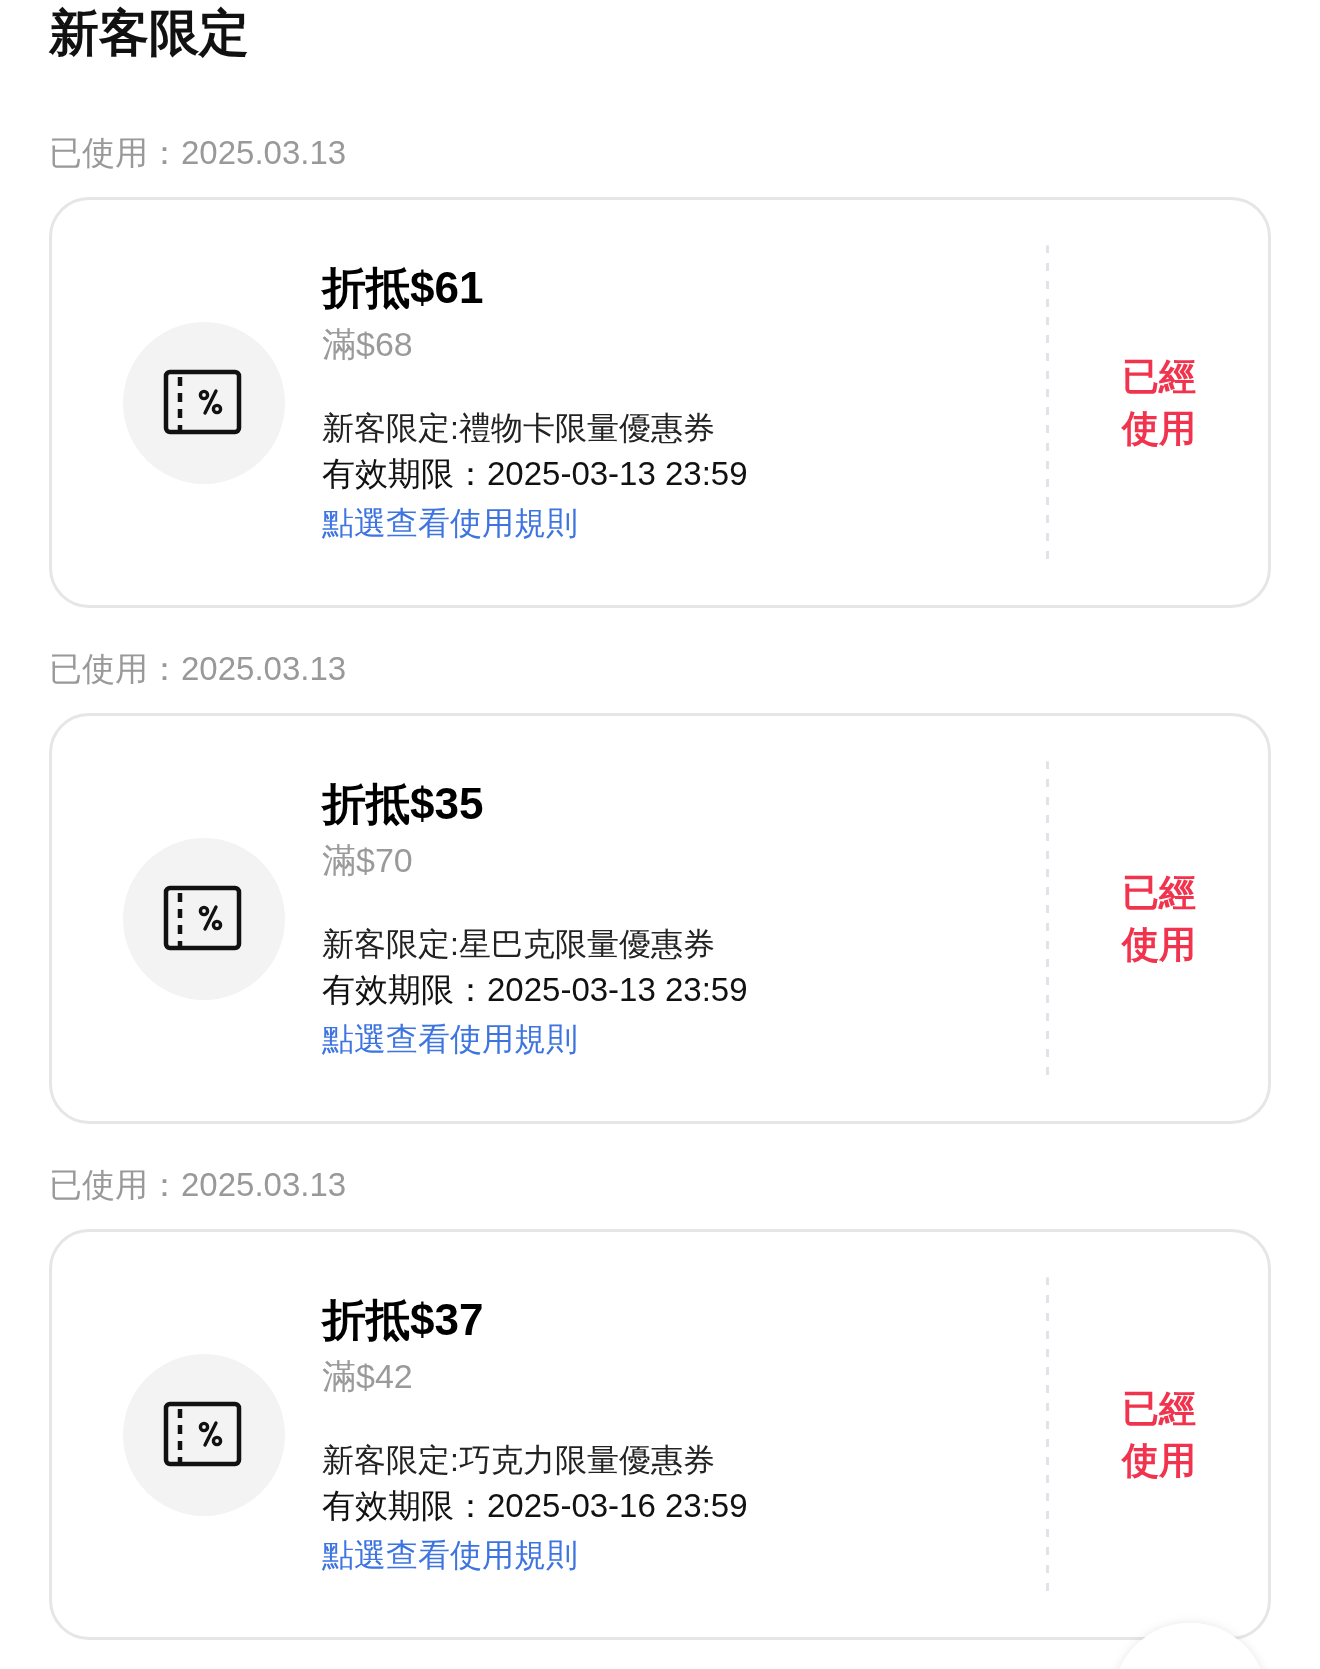 The width and height of the screenshot is (1320, 1669). Describe the element at coordinates (535, 1505) in the screenshot. I see `validity-period: 有效期限：2025-03-16 23:59` at that location.